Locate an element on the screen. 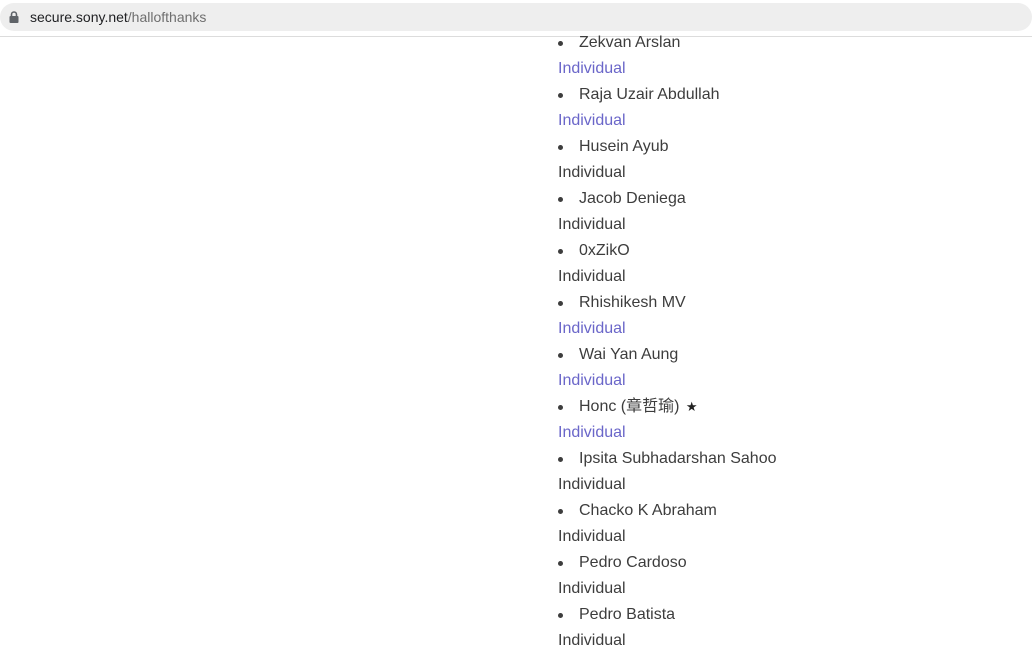 Image resolution: width=1032 pixels, height=654 pixels. researcher-name: Pedro Cardoso is located at coordinates (633, 562).